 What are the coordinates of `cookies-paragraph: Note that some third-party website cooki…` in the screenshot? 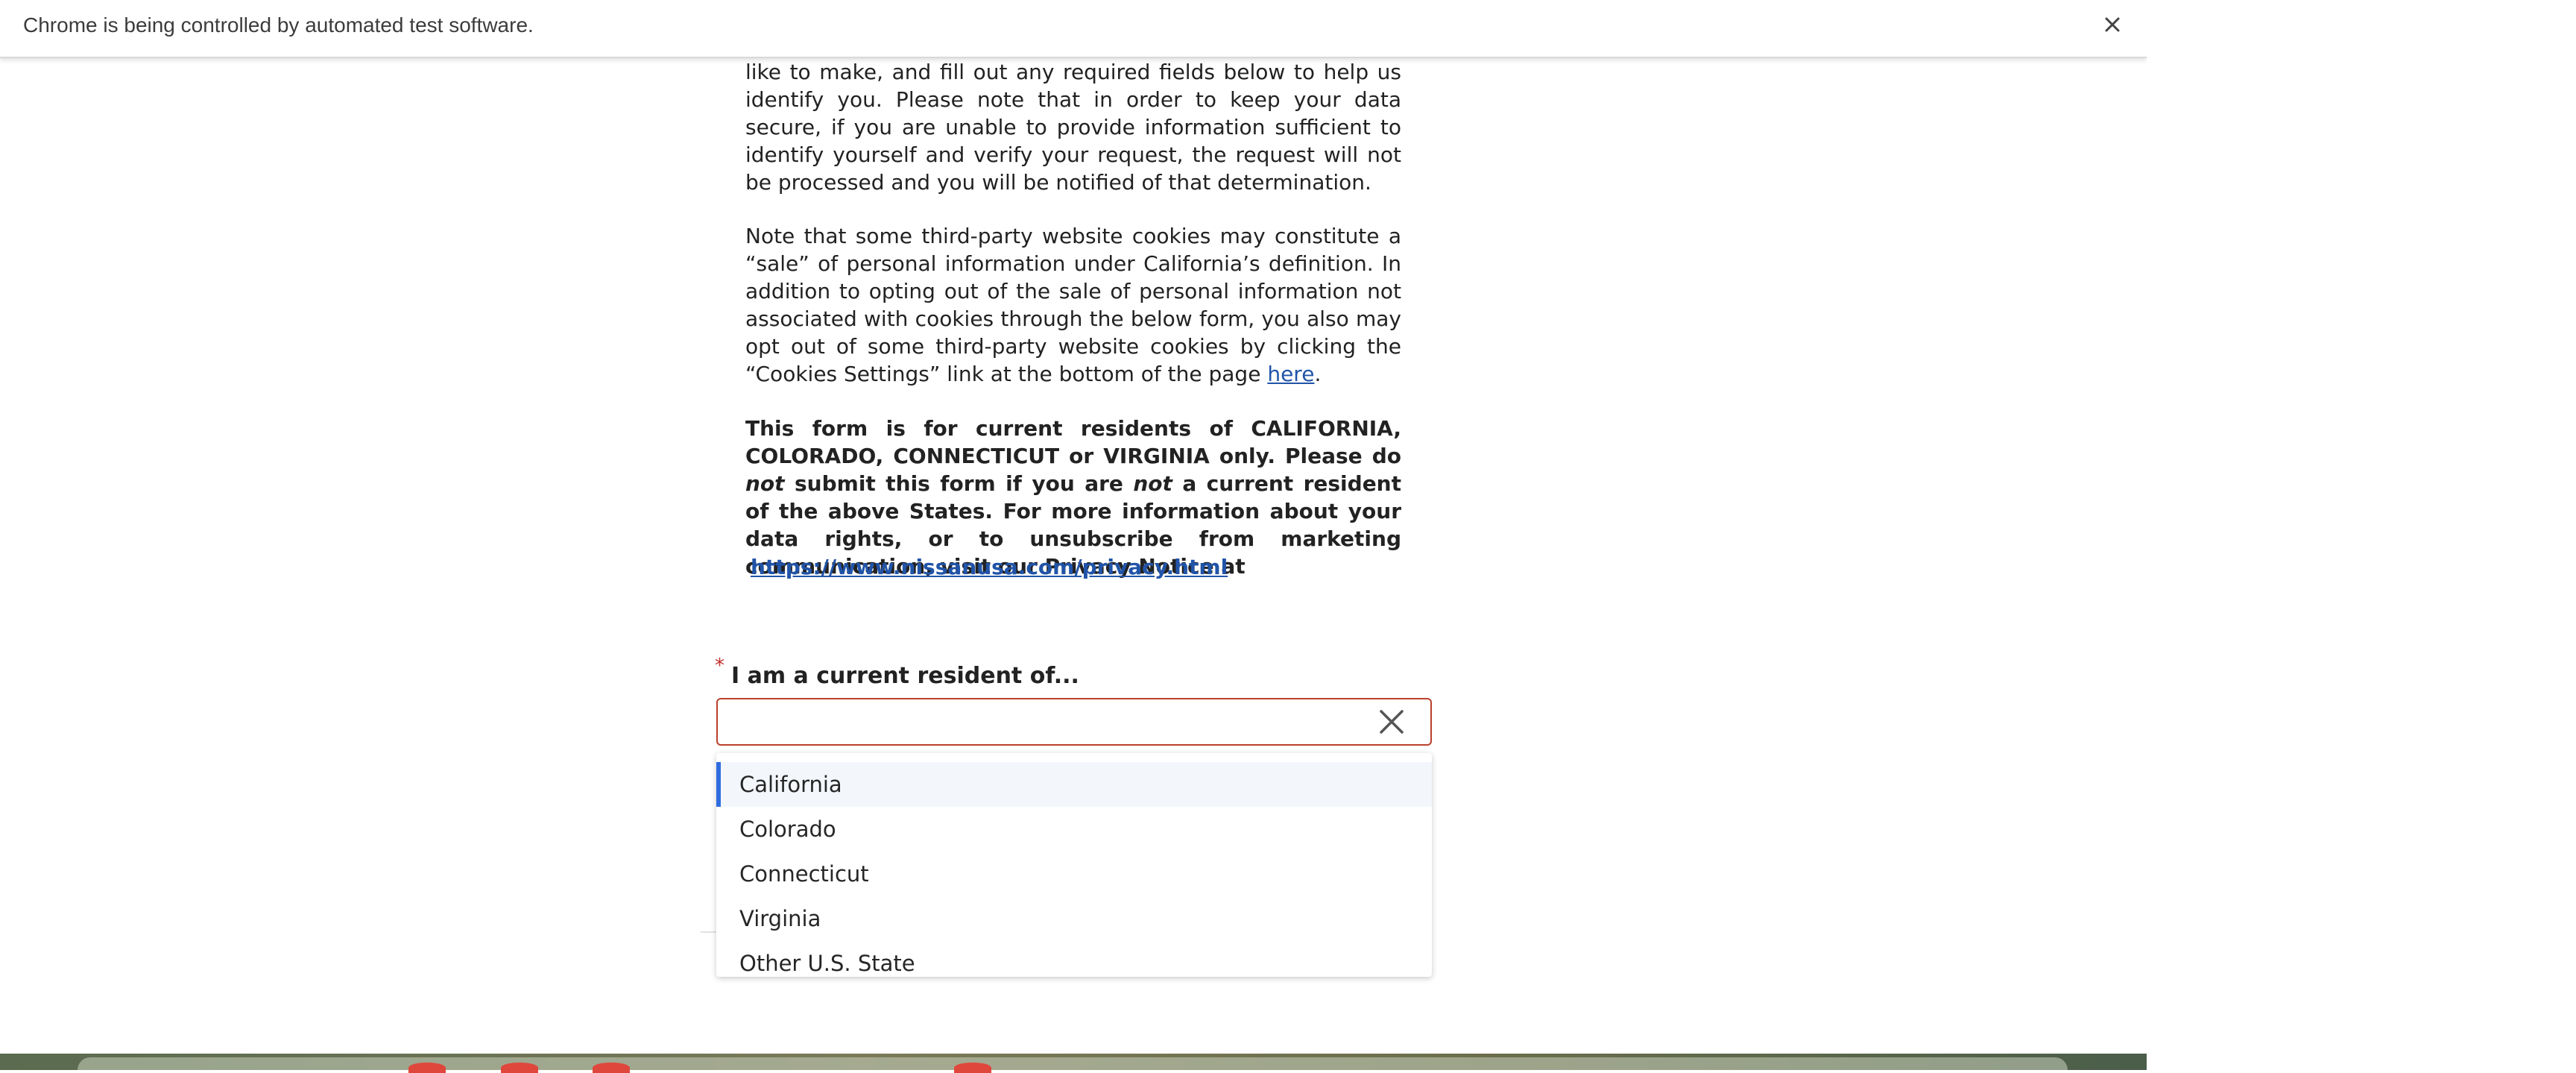 It's located at (1073, 305).